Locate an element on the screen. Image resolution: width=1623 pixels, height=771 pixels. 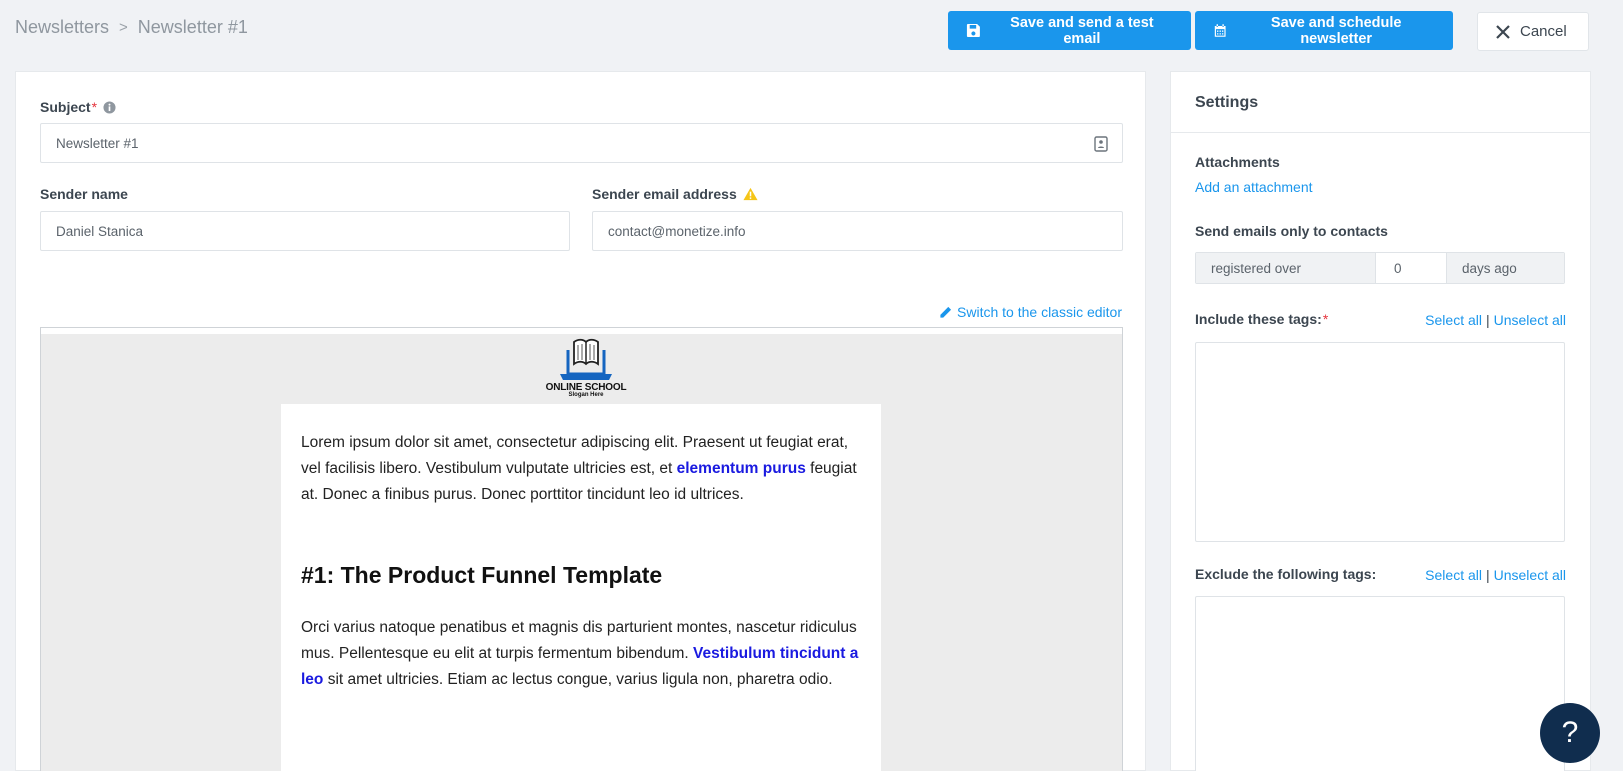
breadcrumb-newsletters-link: Newsletters is located at coordinates (62, 27).